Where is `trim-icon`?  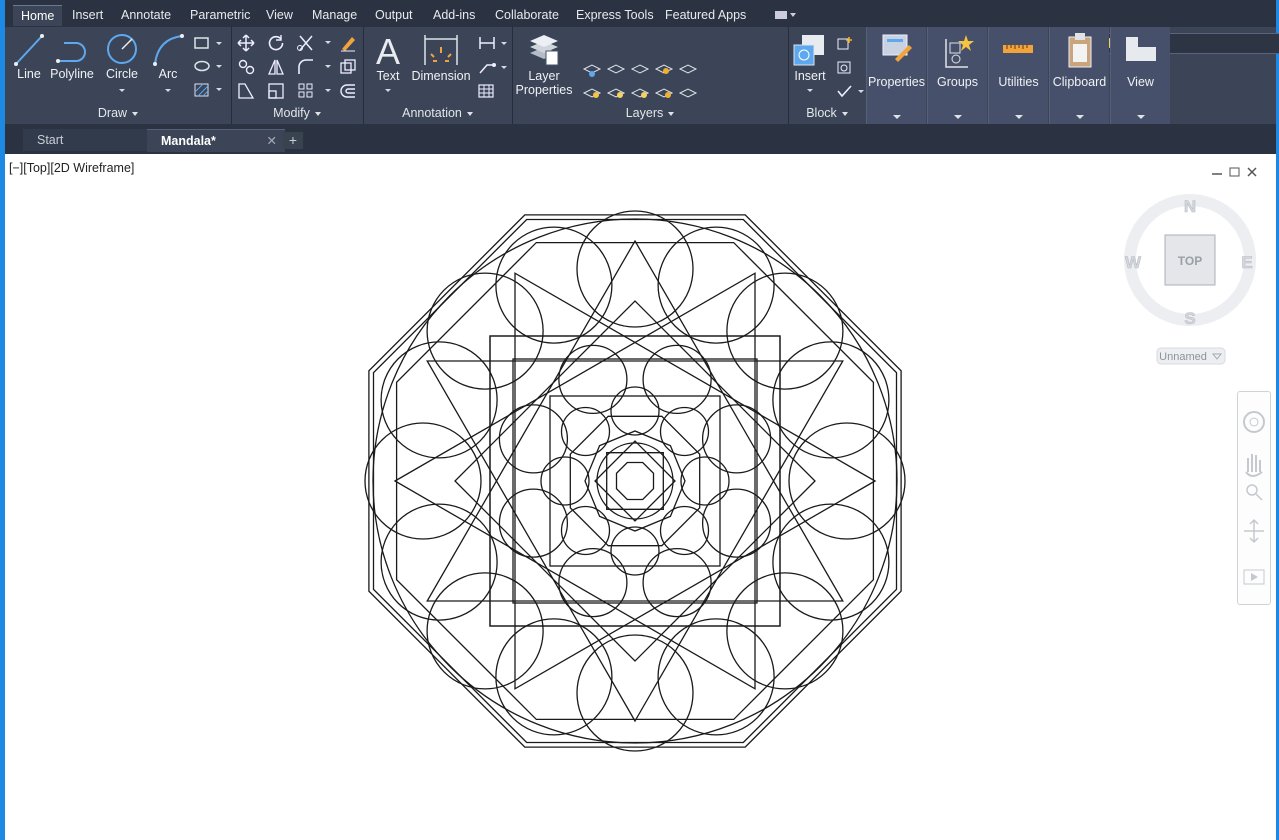
trim-icon is located at coordinates (307, 43).